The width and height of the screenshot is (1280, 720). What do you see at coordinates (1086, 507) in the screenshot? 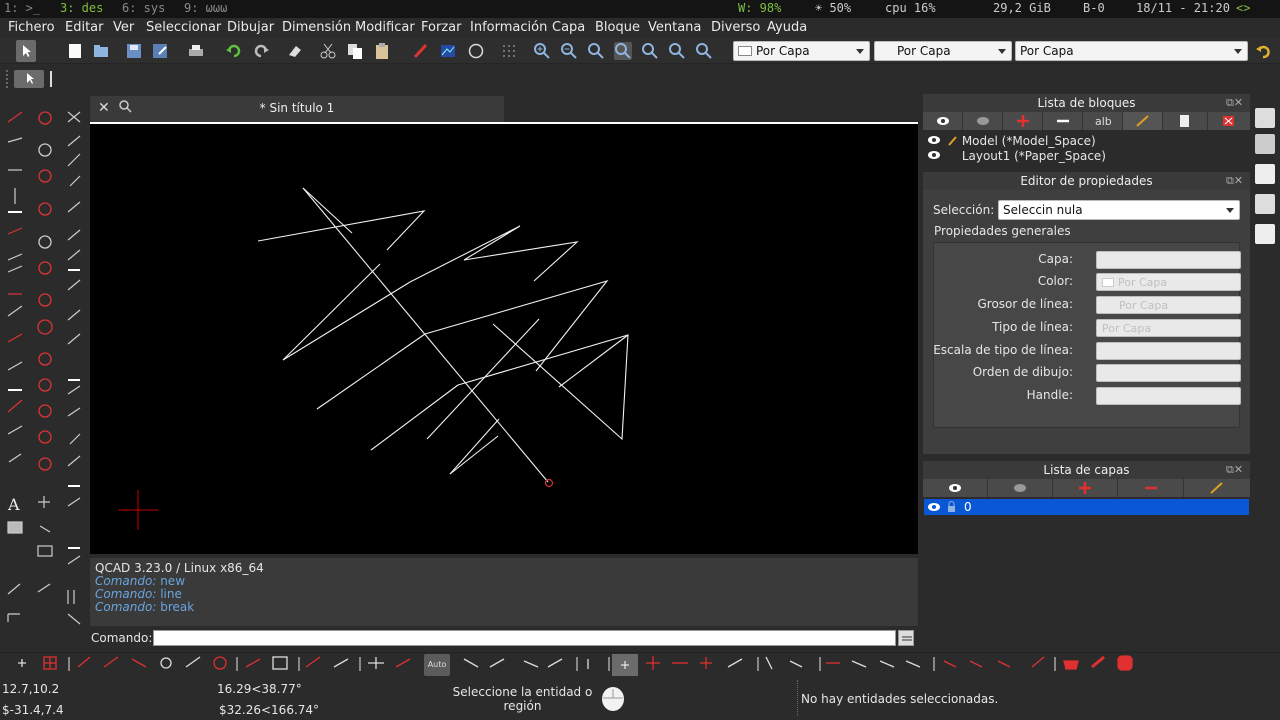
I see `layer-row: 0` at bounding box center [1086, 507].